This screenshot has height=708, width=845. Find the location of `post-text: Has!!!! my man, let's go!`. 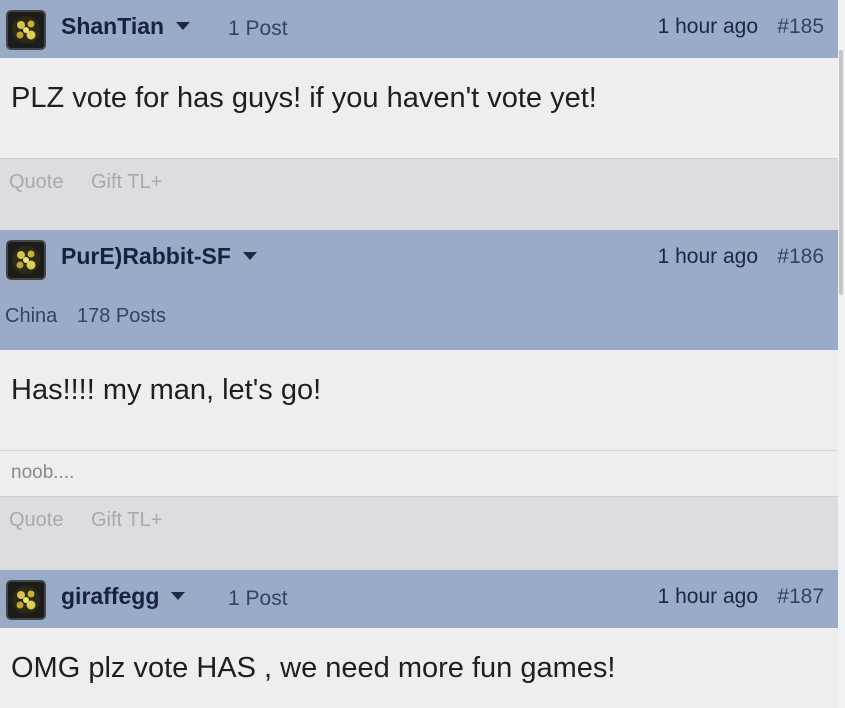

post-text: Has!!!! my man, let's go! is located at coordinates (166, 390).